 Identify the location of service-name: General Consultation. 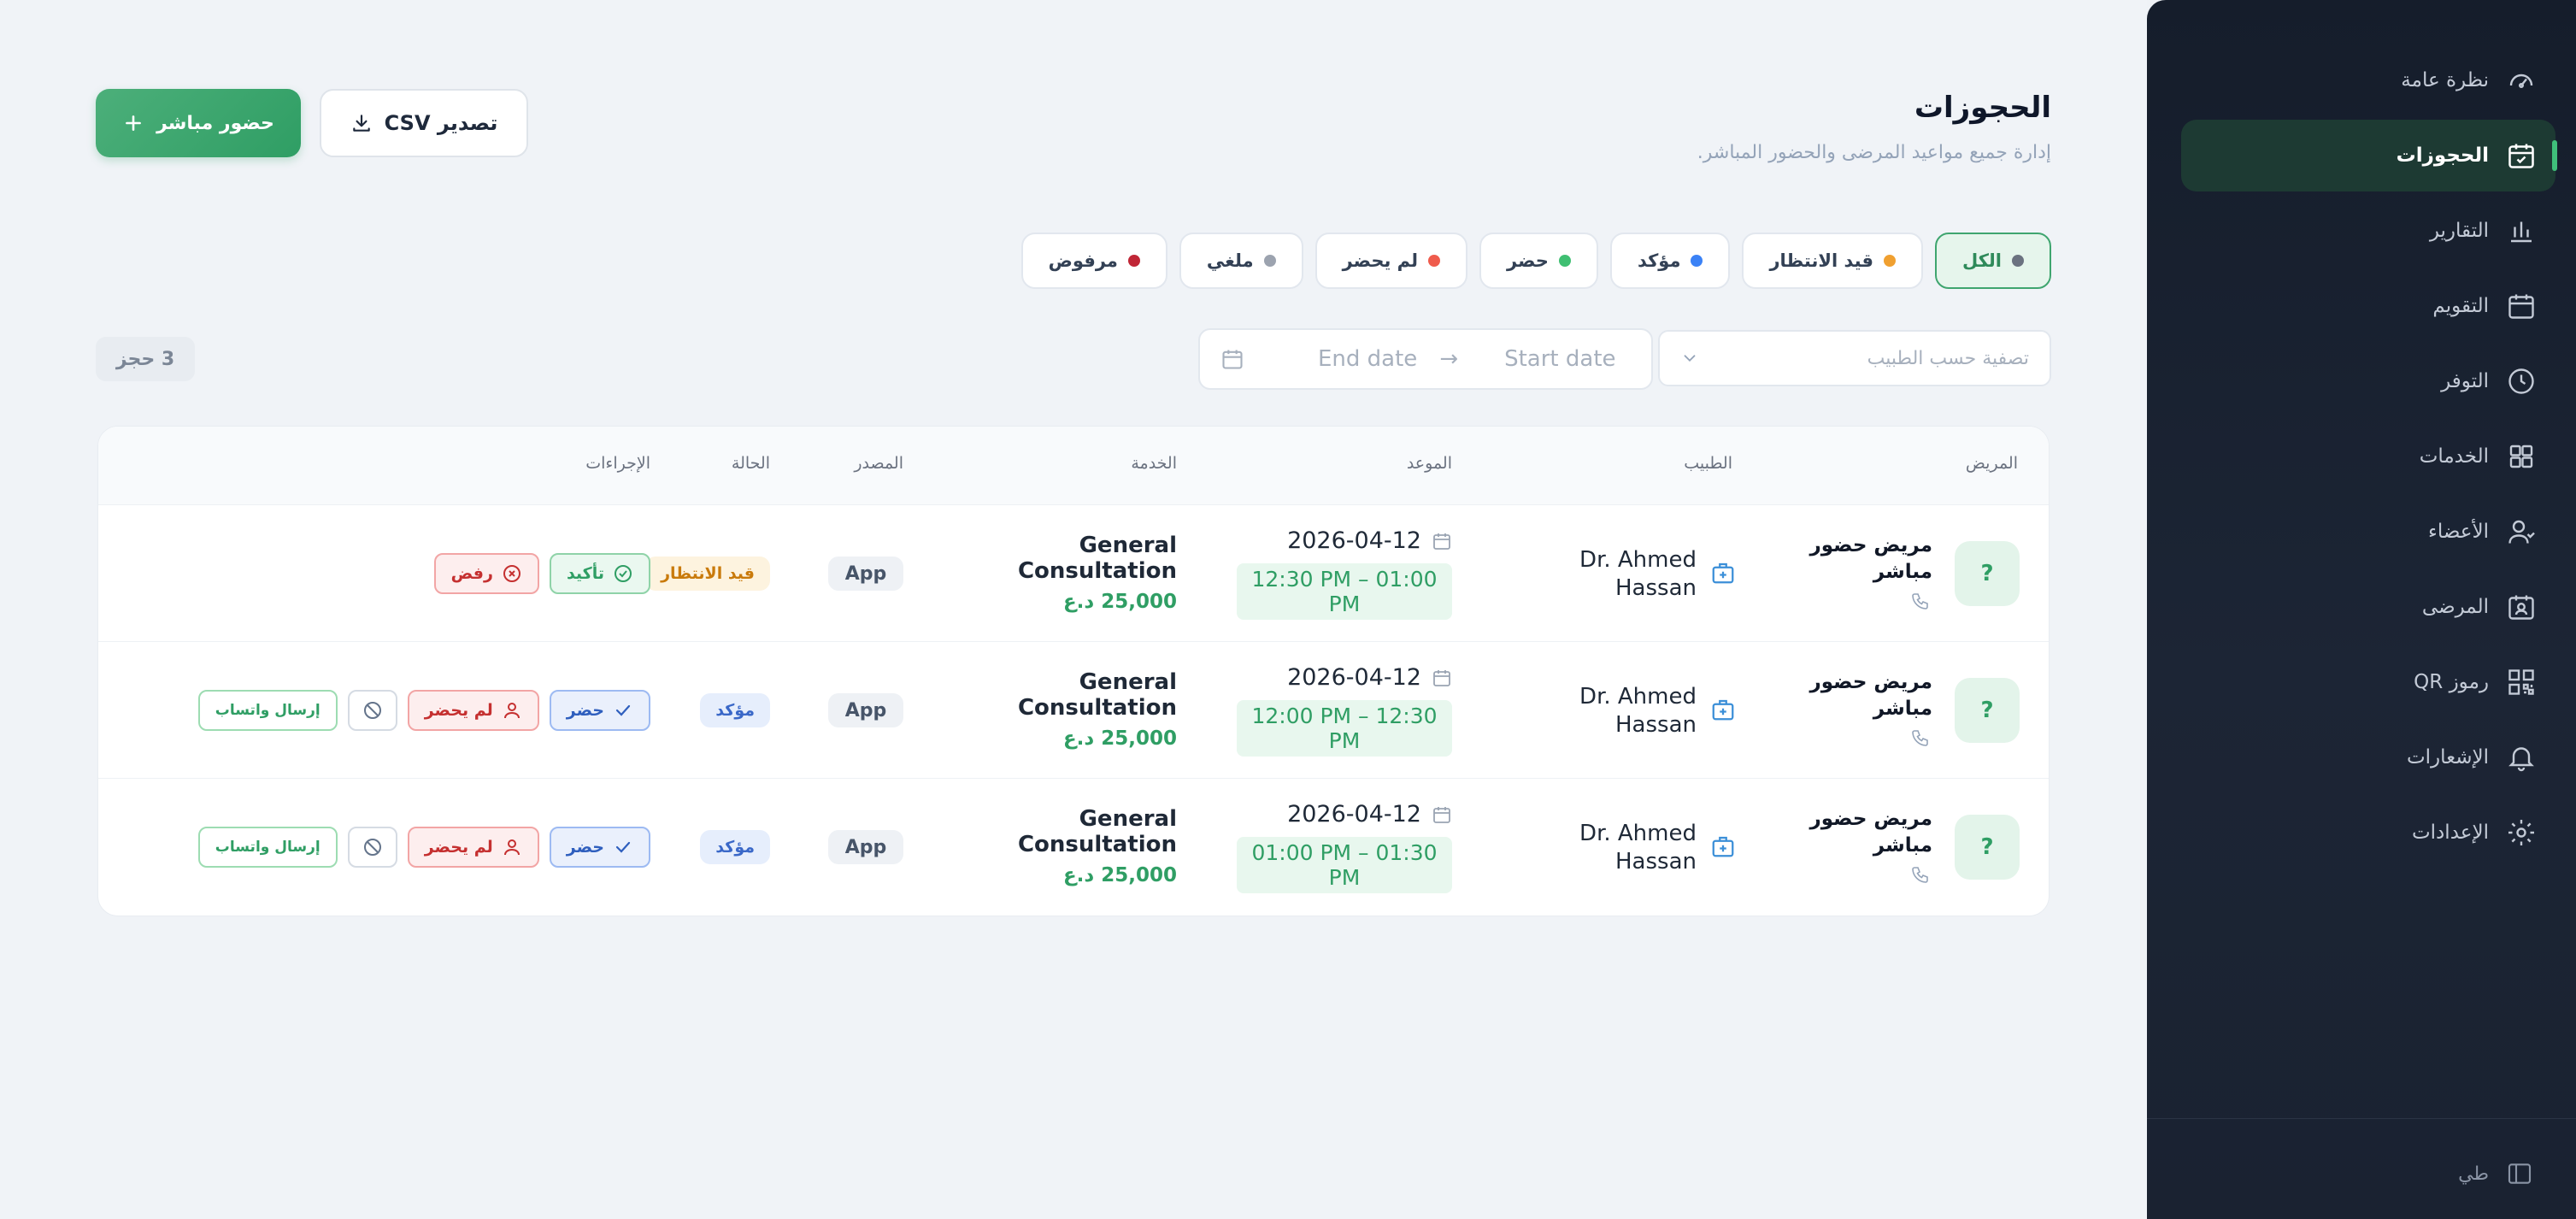
(1097, 695).